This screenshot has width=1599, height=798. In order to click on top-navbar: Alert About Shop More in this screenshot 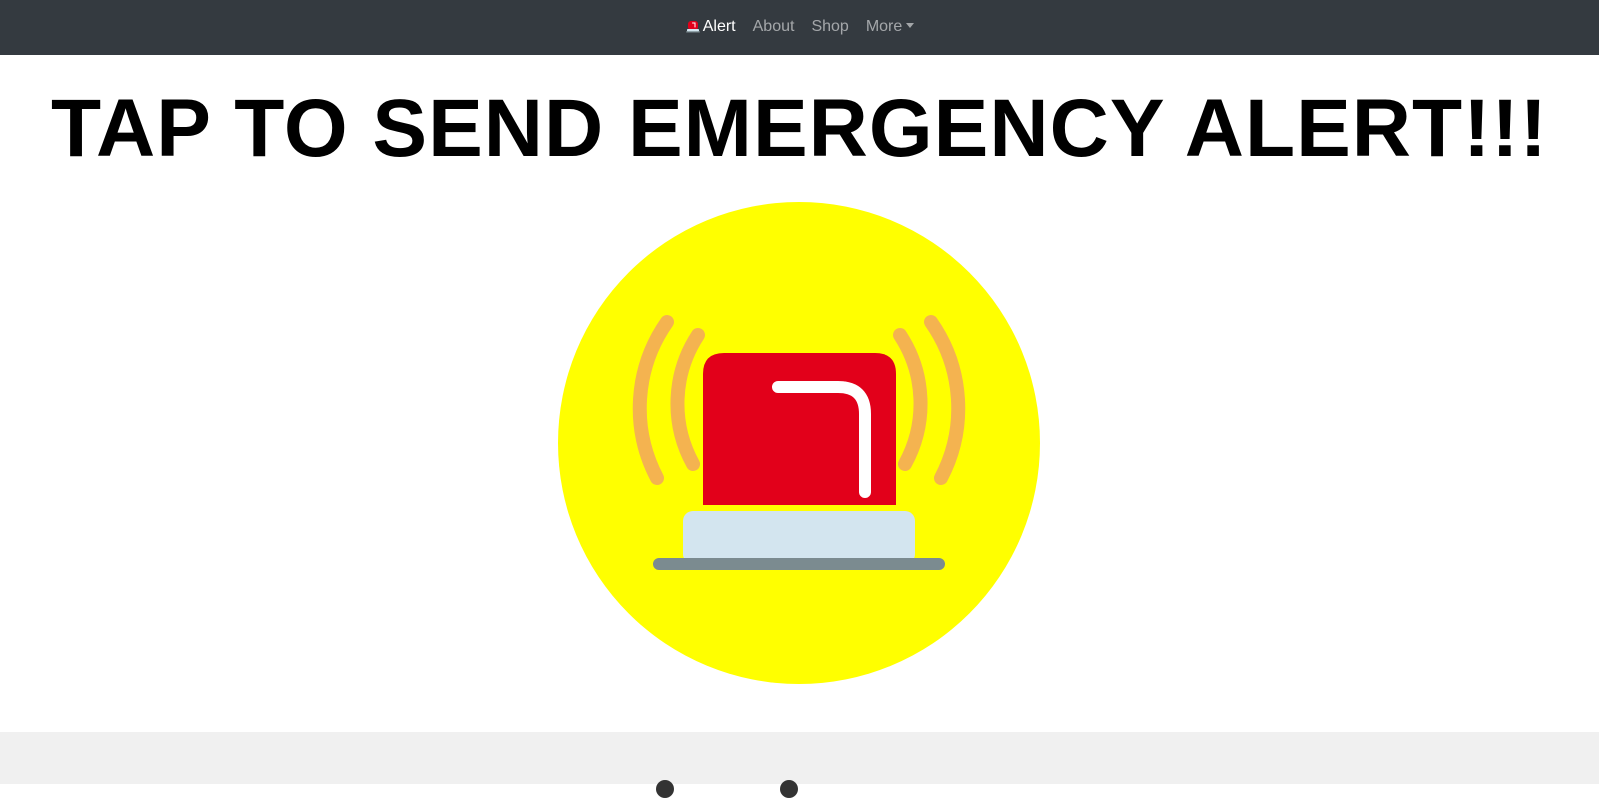, I will do `click(799, 27)`.